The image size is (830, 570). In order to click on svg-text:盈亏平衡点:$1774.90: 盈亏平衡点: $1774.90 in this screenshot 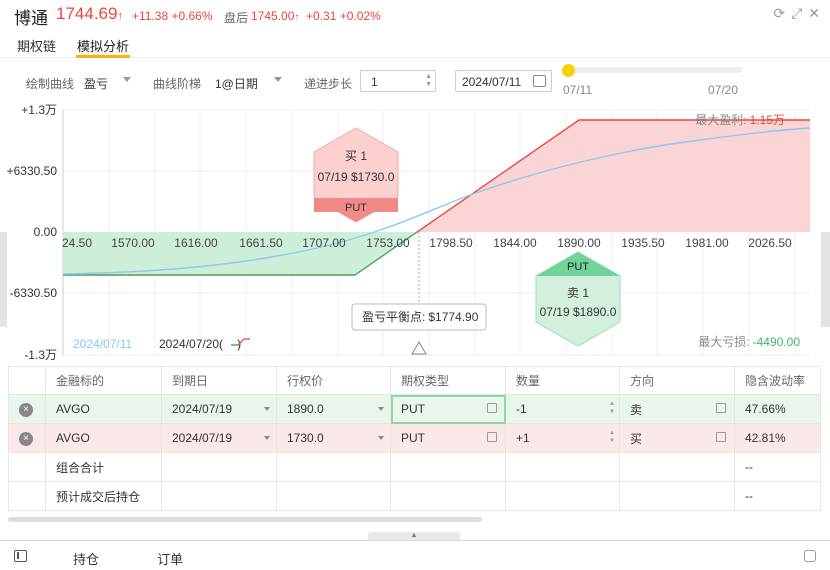, I will do `click(420, 317)`.